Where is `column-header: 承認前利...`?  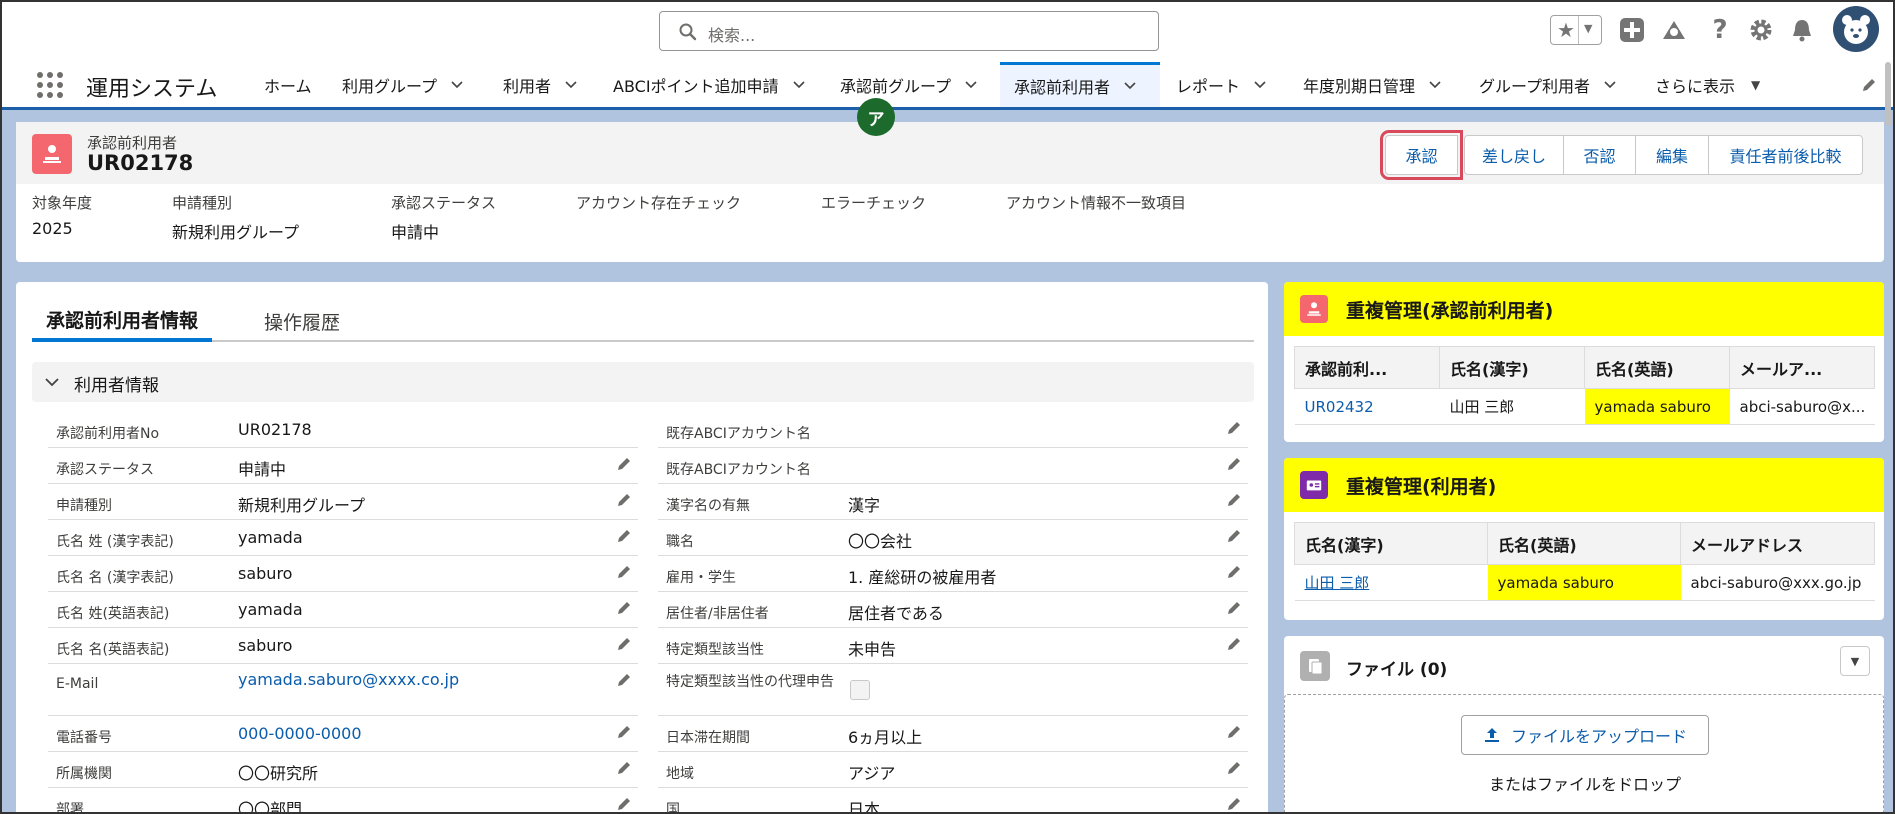 column-header: 承認前利... is located at coordinates (1367, 367).